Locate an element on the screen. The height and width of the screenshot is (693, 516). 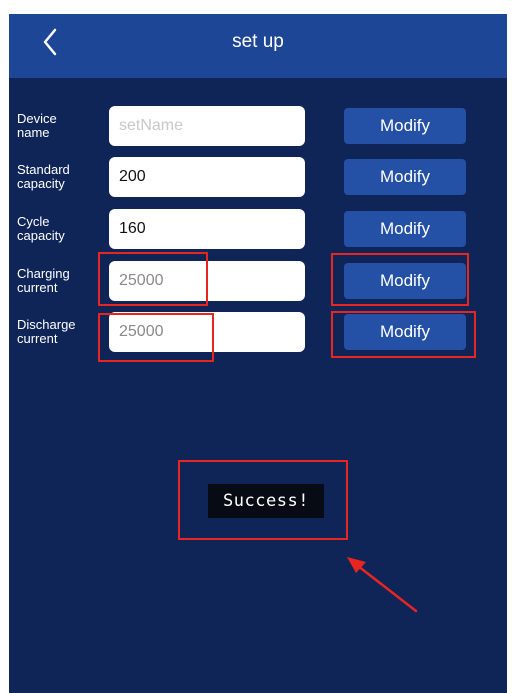
annotation-arrow-icon is located at coordinates (382, 585).